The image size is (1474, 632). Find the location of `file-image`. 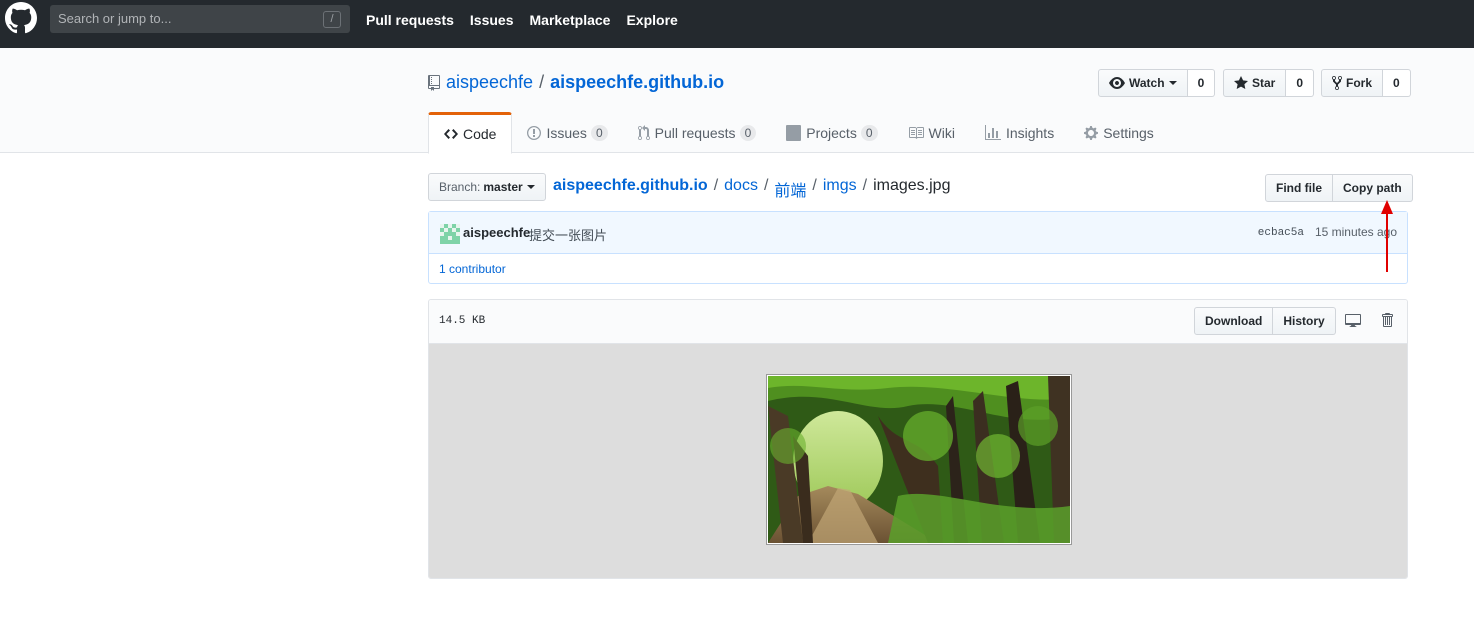

file-image is located at coordinates (919, 459).